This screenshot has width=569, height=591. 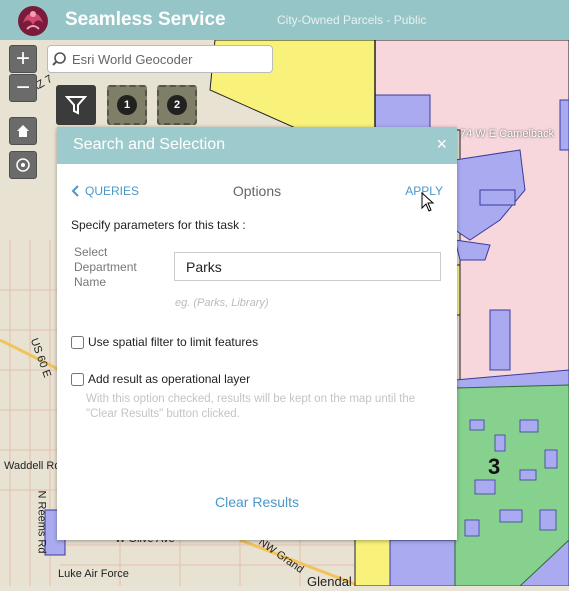 I want to click on app-title: Seamless Service, so click(x=145, y=19).